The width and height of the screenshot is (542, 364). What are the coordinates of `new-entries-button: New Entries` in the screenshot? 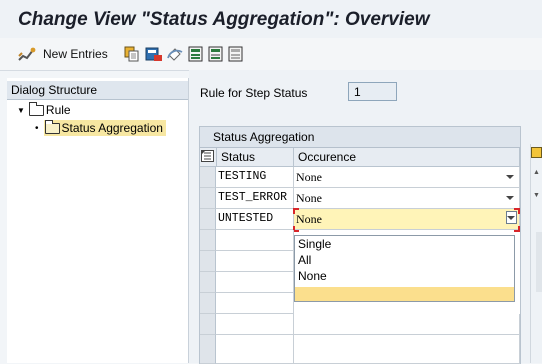 It's located at (75, 54).